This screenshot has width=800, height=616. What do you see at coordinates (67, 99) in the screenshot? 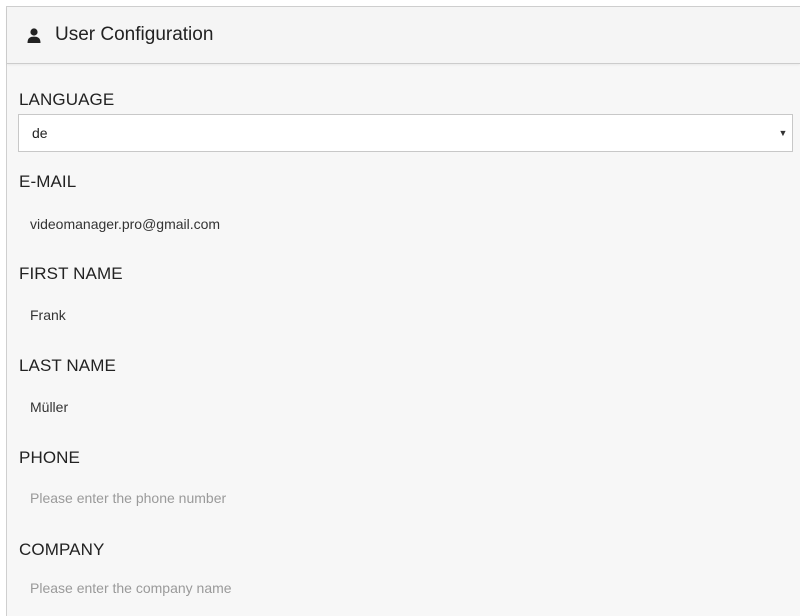
I see `language-label: LANGUAGE` at bounding box center [67, 99].